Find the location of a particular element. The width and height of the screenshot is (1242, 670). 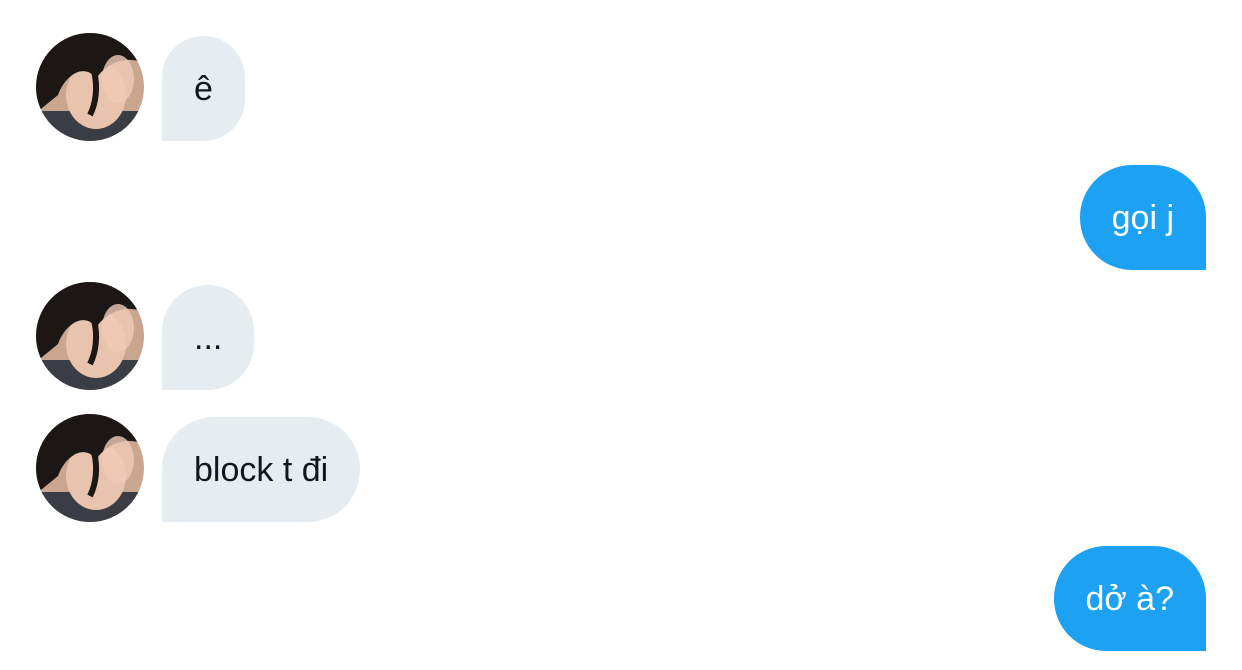

message-bubble-outgoing: dở à? is located at coordinates (1129, 598).